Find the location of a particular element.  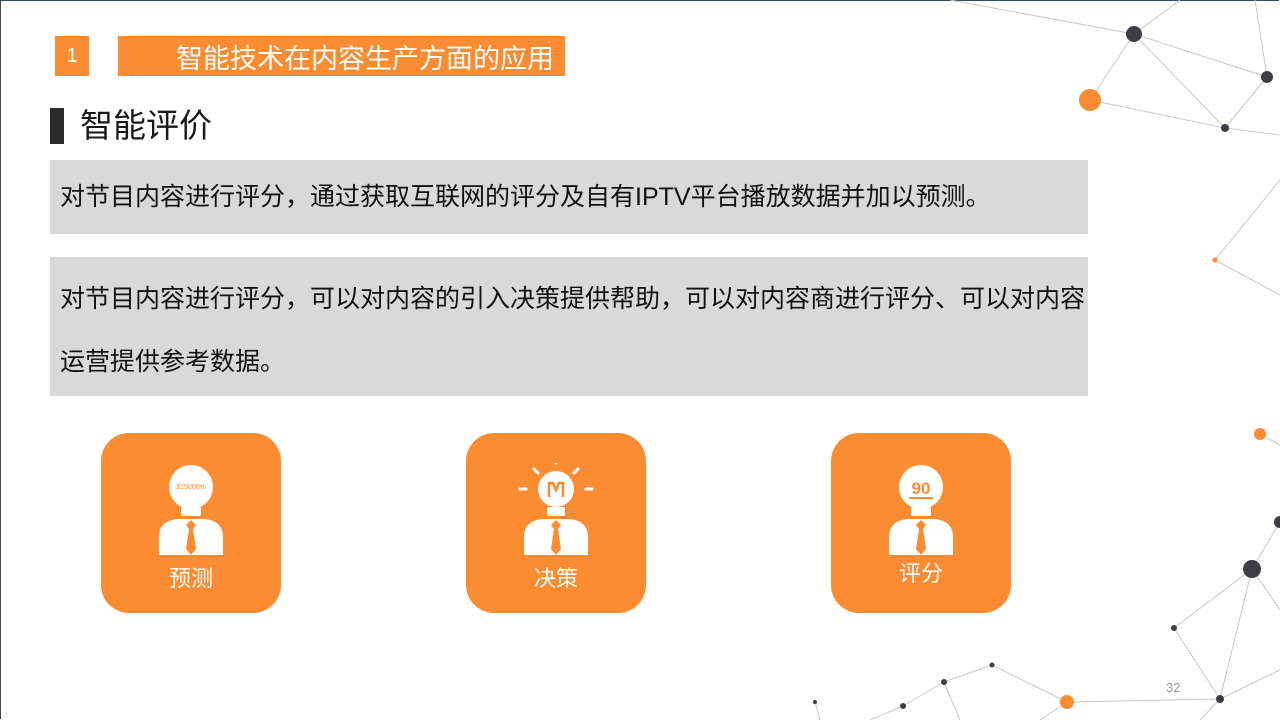

forecast-bulb-text: $15000% is located at coordinates (191, 487).